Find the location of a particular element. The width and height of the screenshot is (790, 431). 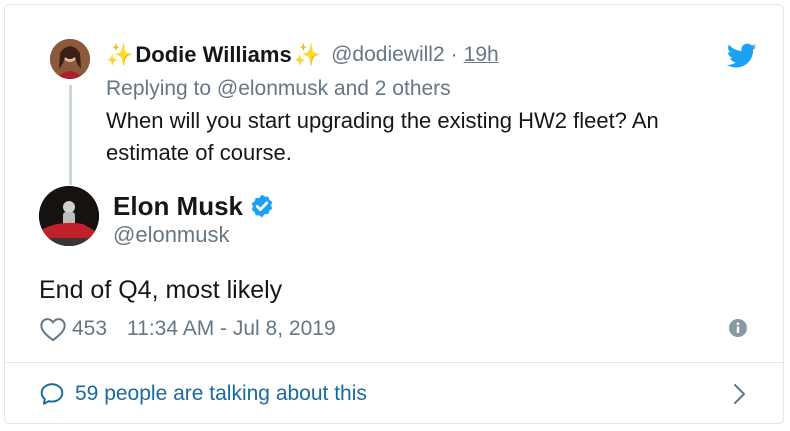

info-icon is located at coordinates (738, 328).